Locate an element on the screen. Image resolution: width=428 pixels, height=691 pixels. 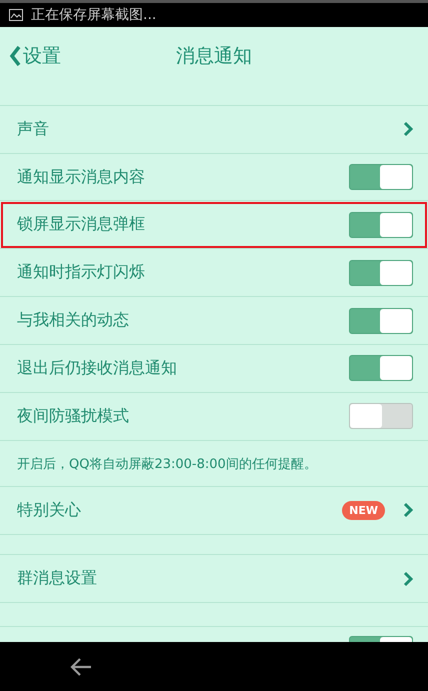
row-label: 群消息设置 is located at coordinates (57, 579).